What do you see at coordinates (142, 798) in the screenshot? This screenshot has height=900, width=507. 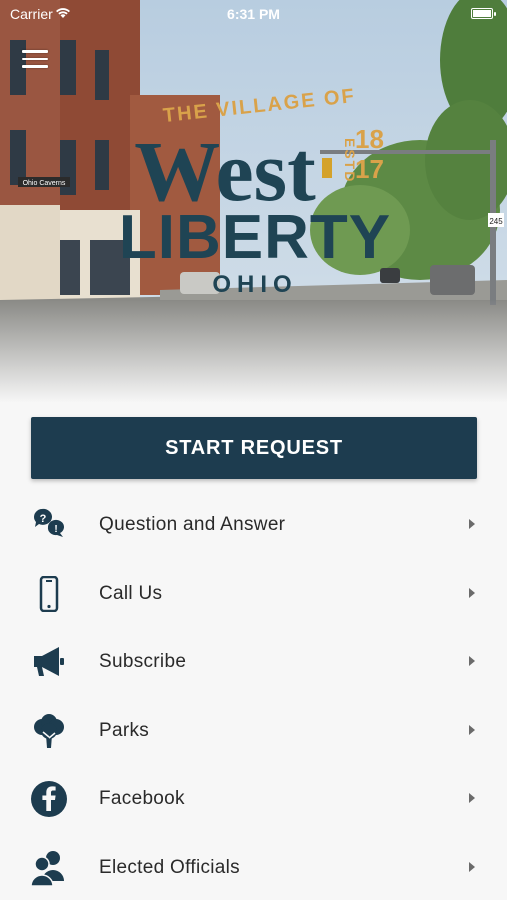 I see `menu-item-label: Facebook` at bounding box center [142, 798].